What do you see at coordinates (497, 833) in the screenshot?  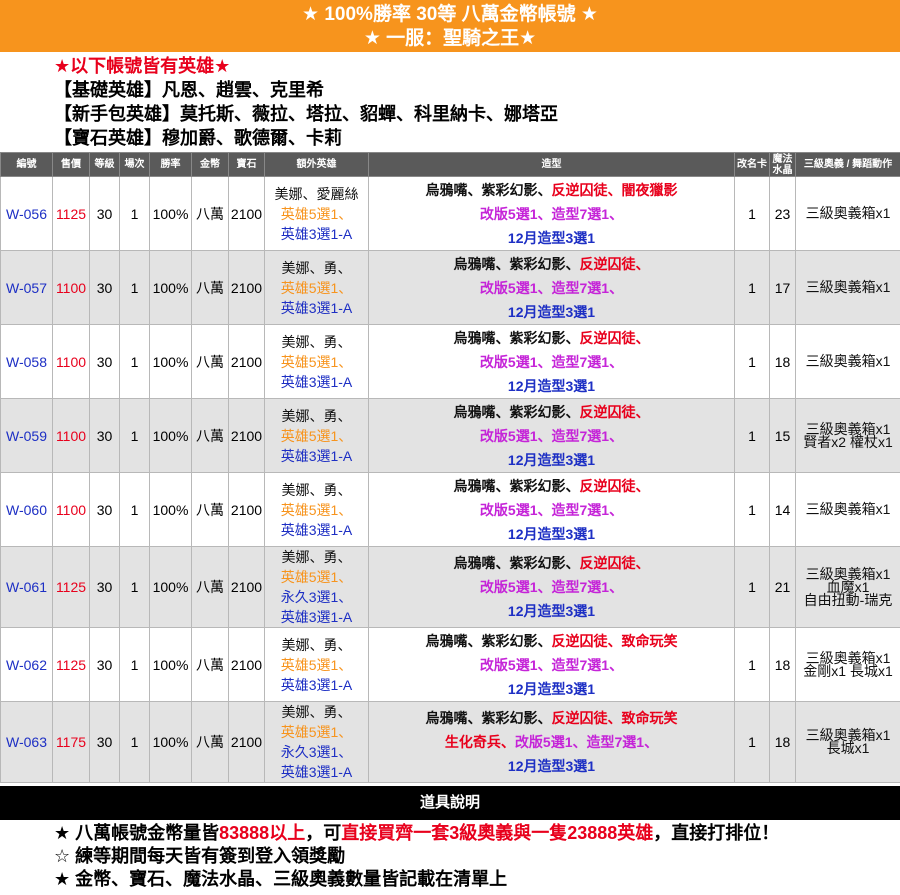 I see `note-1-highlight: 直接買齊一套3級奧義與一隻23888英雄` at bounding box center [497, 833].